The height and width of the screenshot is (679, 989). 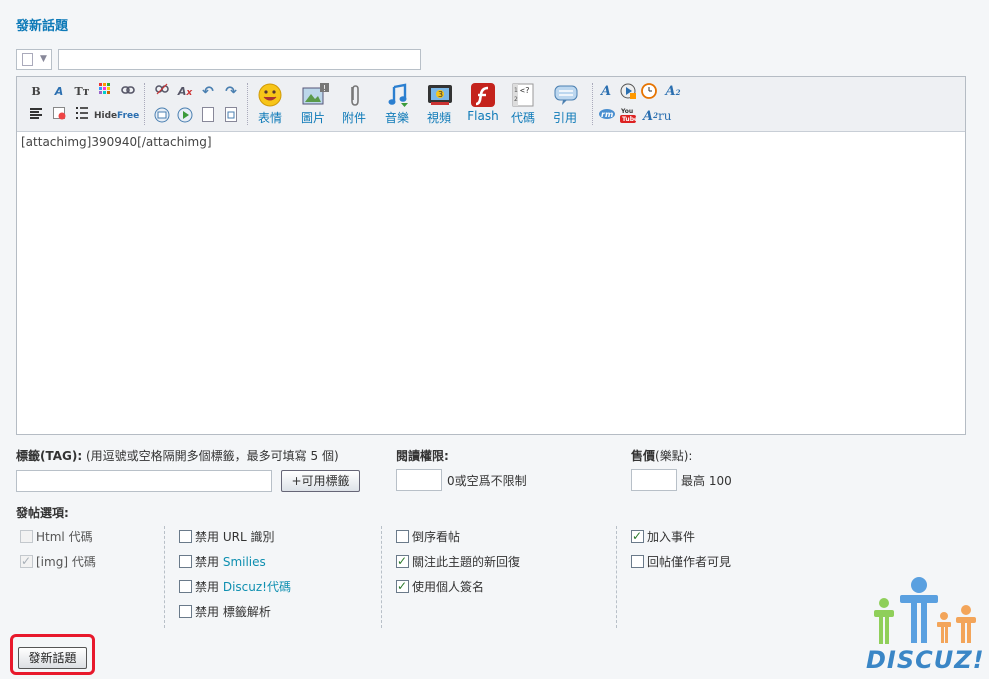 I want to click on align-left-icon, so click(x=36, y=116).